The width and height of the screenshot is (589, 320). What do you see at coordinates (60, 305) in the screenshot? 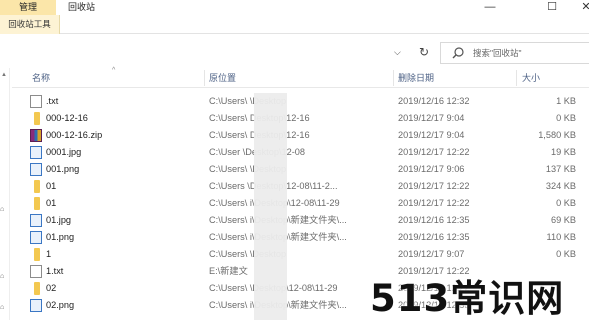
I see `file-name: 02.png` at bounding box center [60, 305].